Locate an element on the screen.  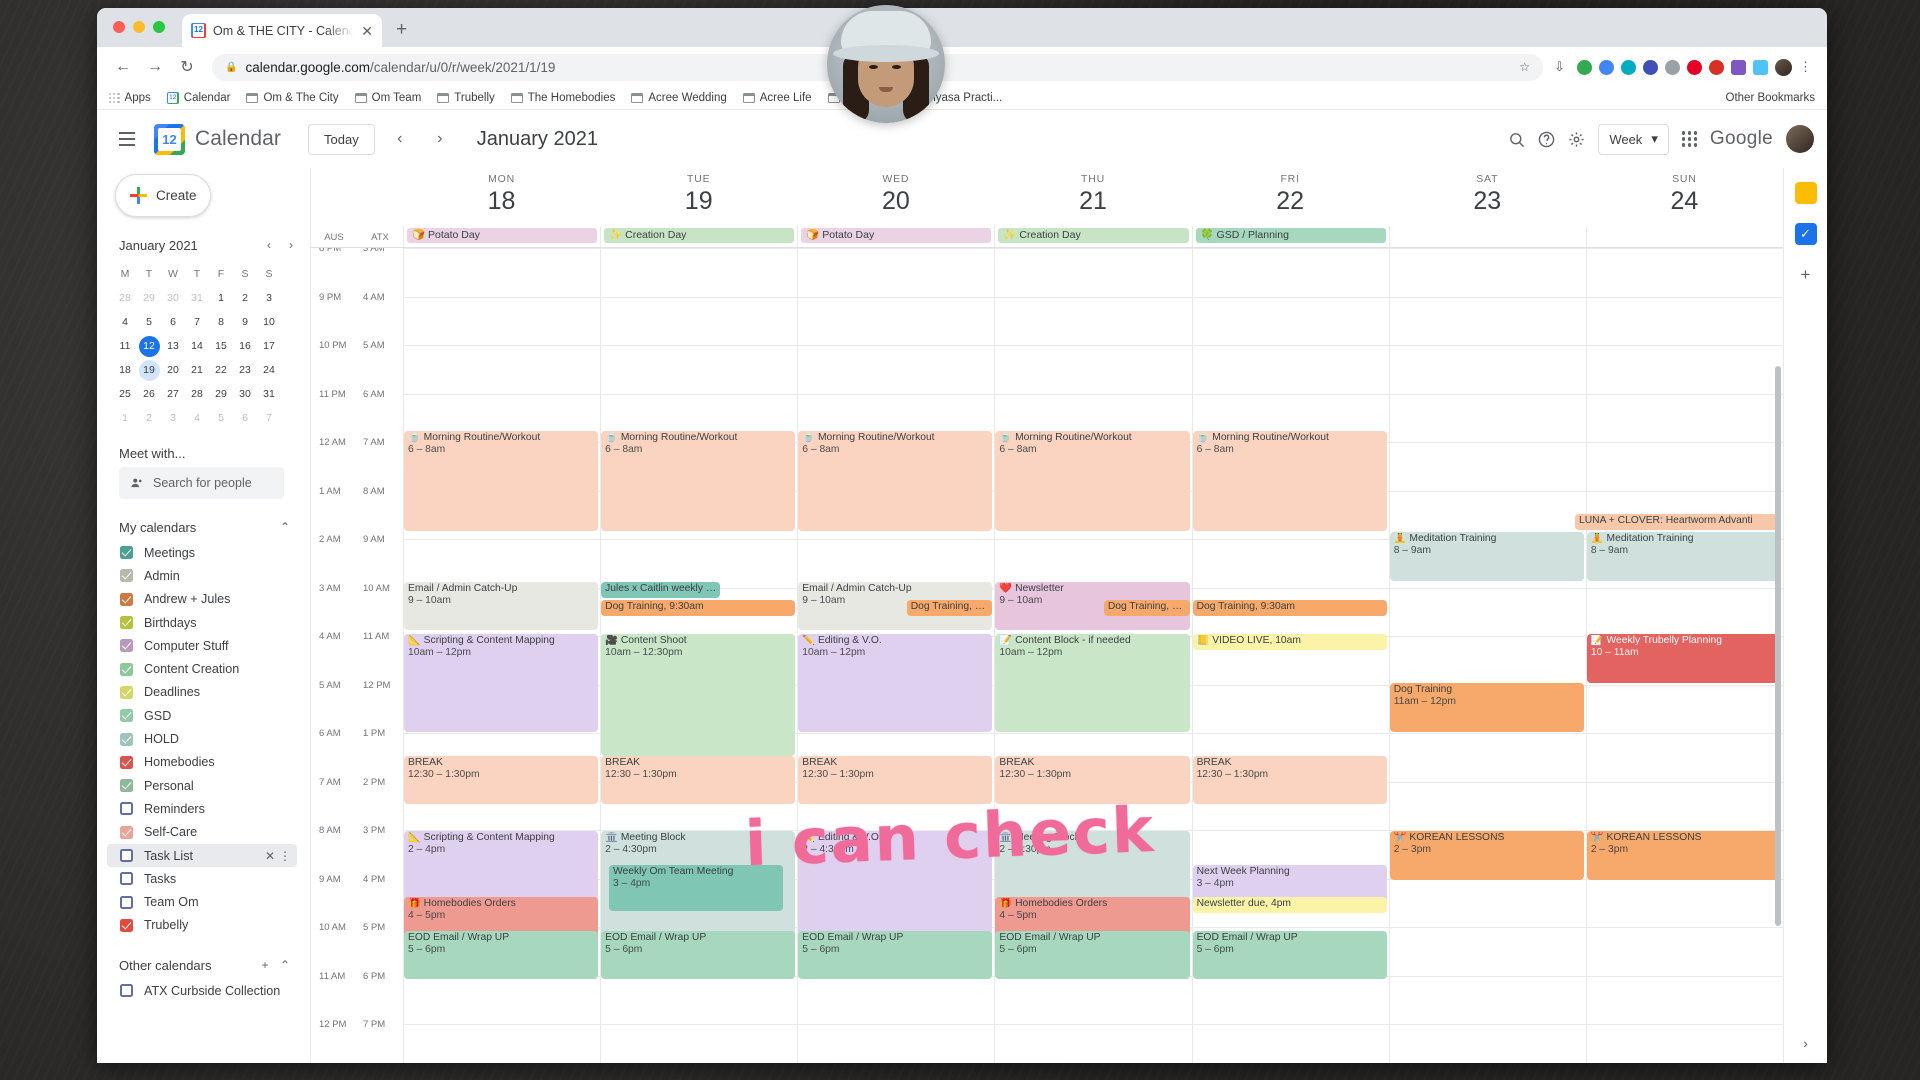
calendar-list-item: GSD is located at coordinates (202, 715).